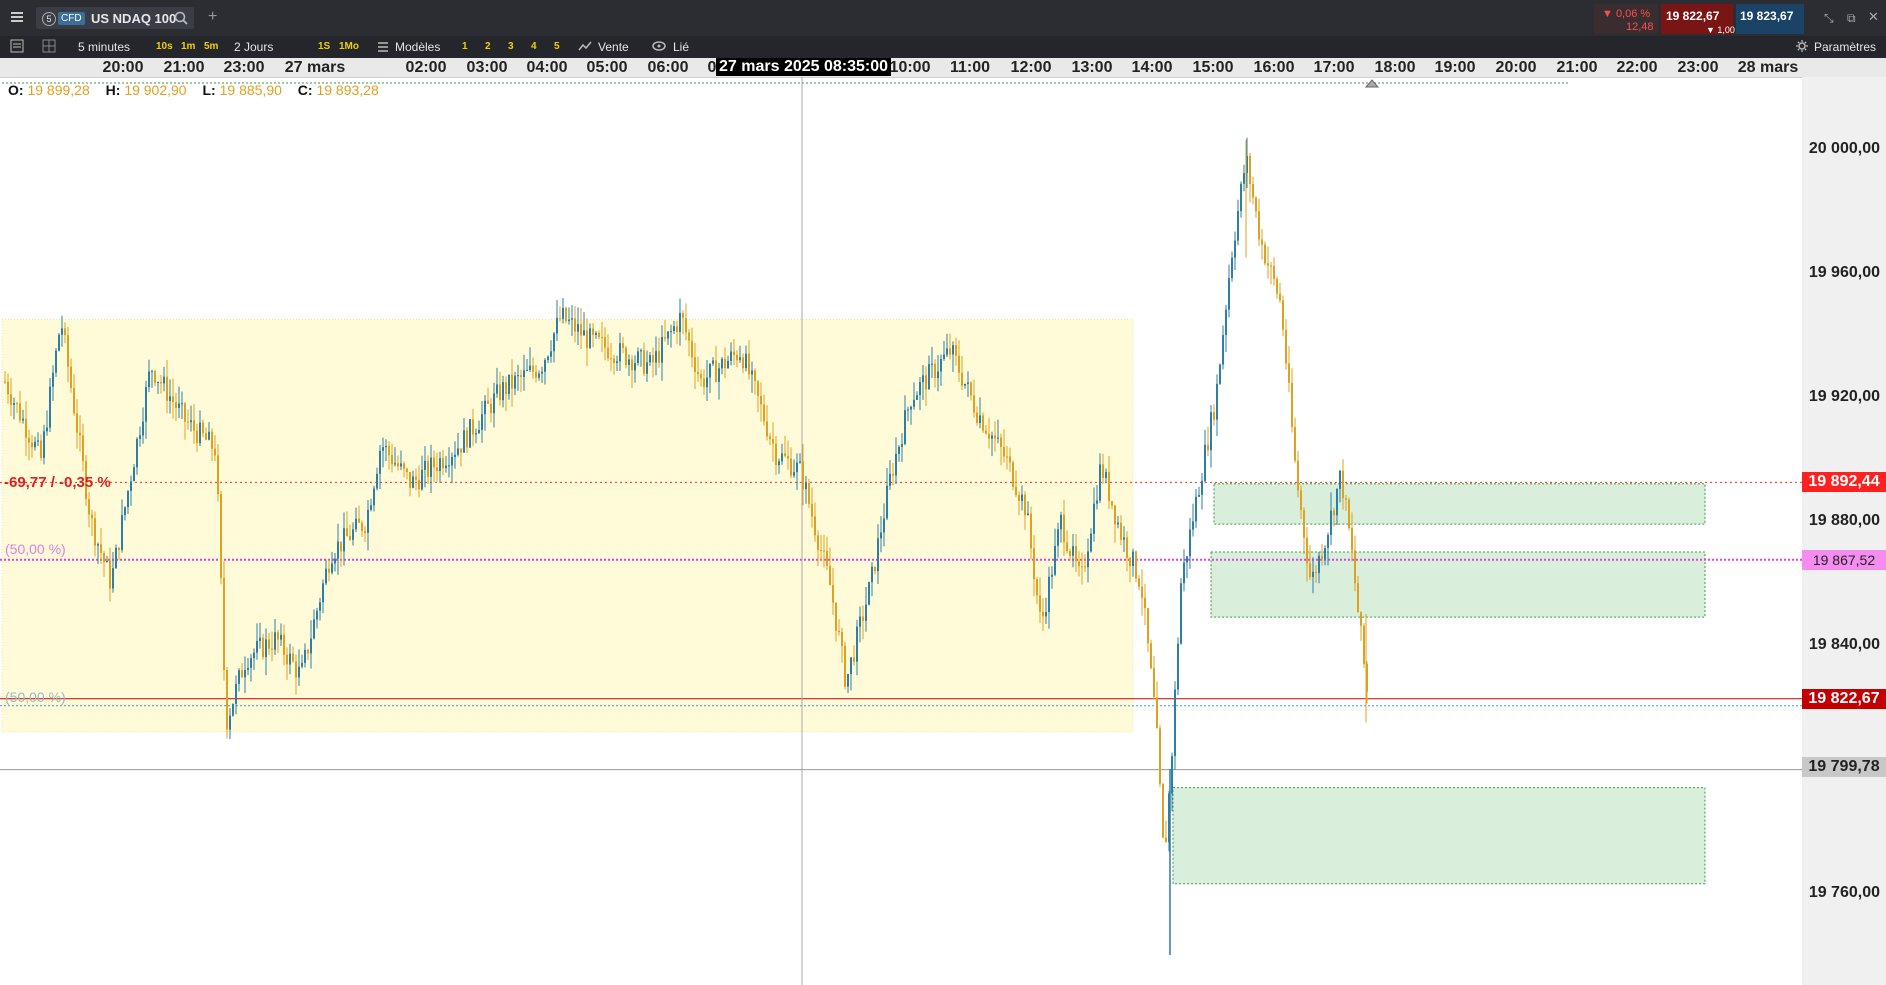 The image size is (1886, 985). What do you see at coordinates (17, 19) in the screenshot?
I see `menu-icon` at bounding box center [17, 19].